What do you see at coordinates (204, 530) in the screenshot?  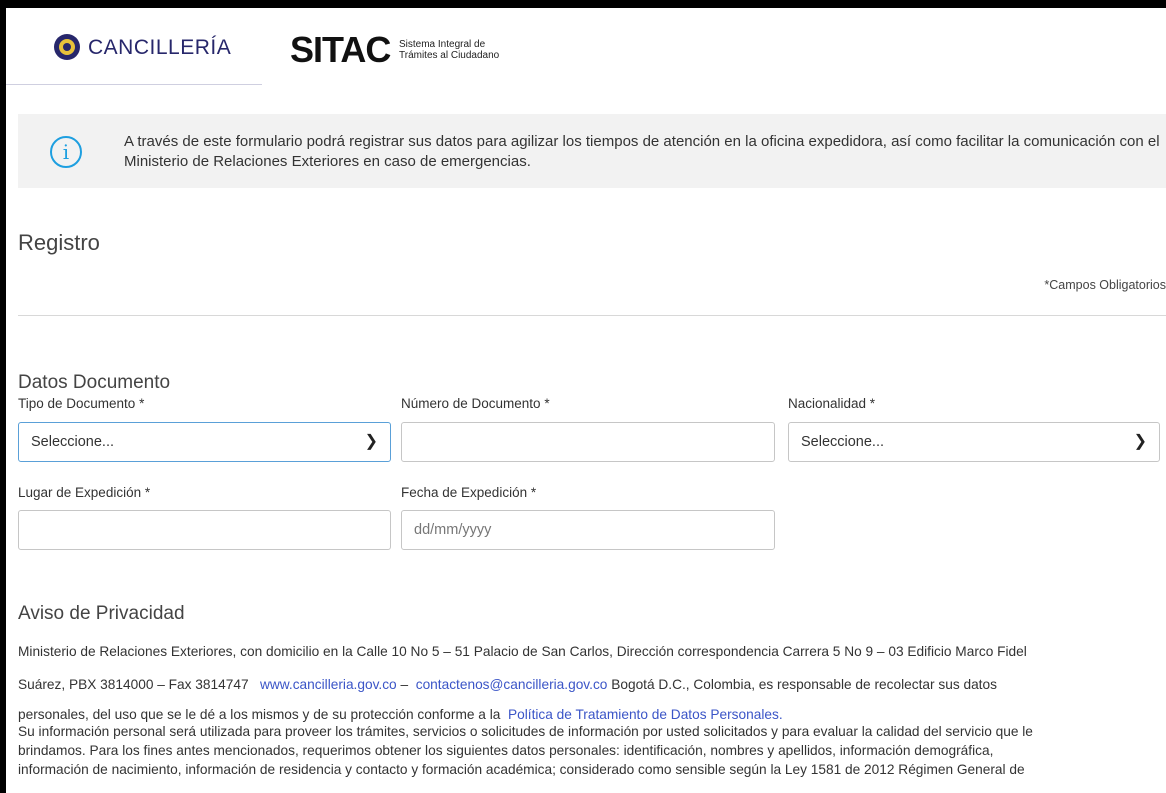 I see `lugar-expedicion-input` at bounding box center [204, 530].